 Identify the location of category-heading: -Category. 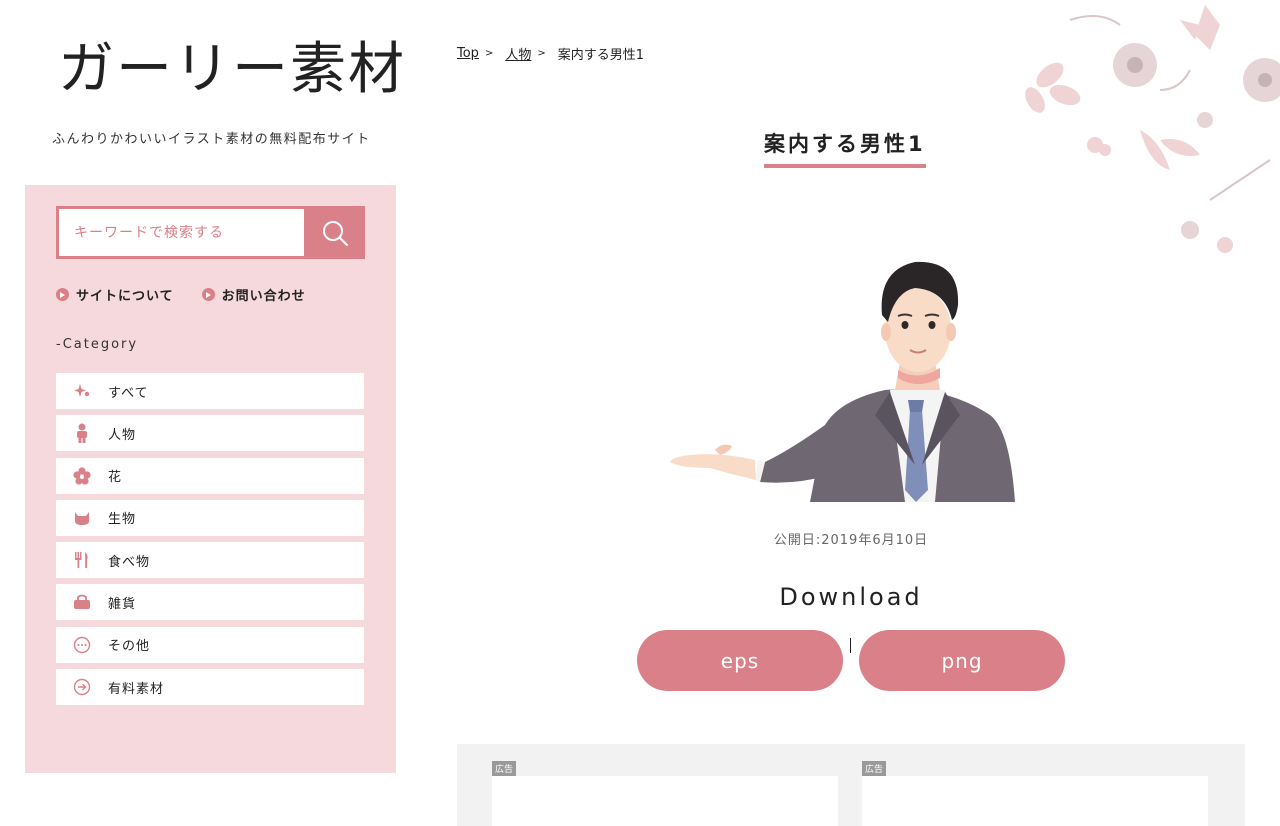
(97, 344).